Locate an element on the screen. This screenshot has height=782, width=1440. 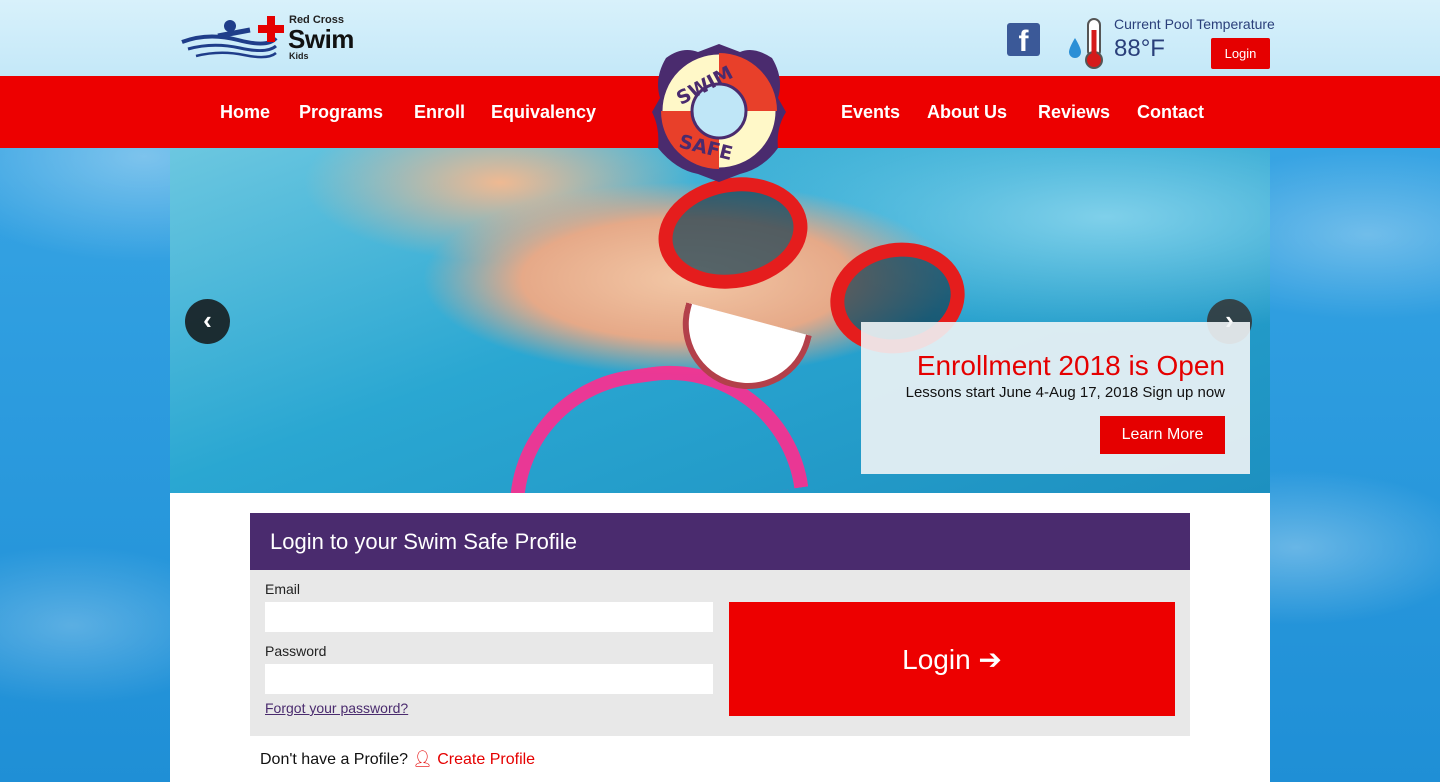
nav-reviews: Reviews is located at coordinates (1074, 112).